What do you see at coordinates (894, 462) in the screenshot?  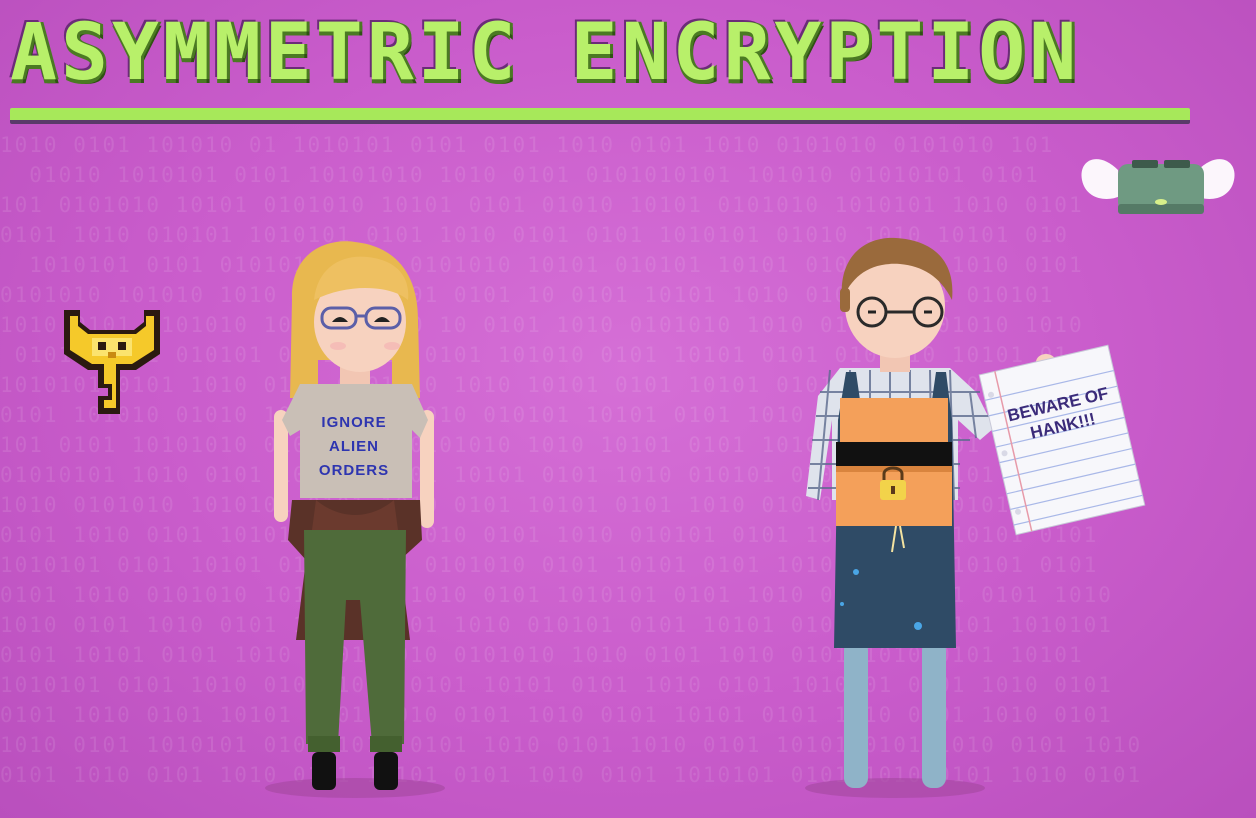 I see `locked-box` at bounding box center [894, 462].